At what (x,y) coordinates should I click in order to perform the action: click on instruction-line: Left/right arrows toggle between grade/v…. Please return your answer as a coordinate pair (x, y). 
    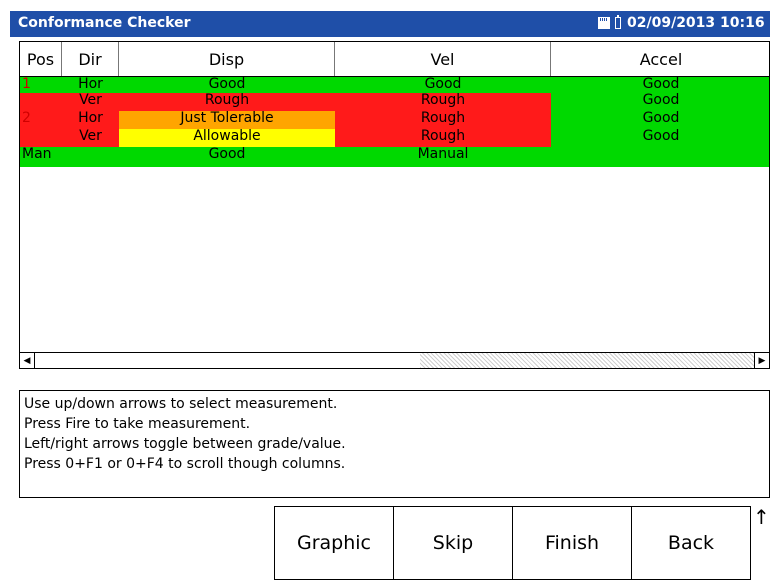
    Looking at the image, I should click on (185, 444).